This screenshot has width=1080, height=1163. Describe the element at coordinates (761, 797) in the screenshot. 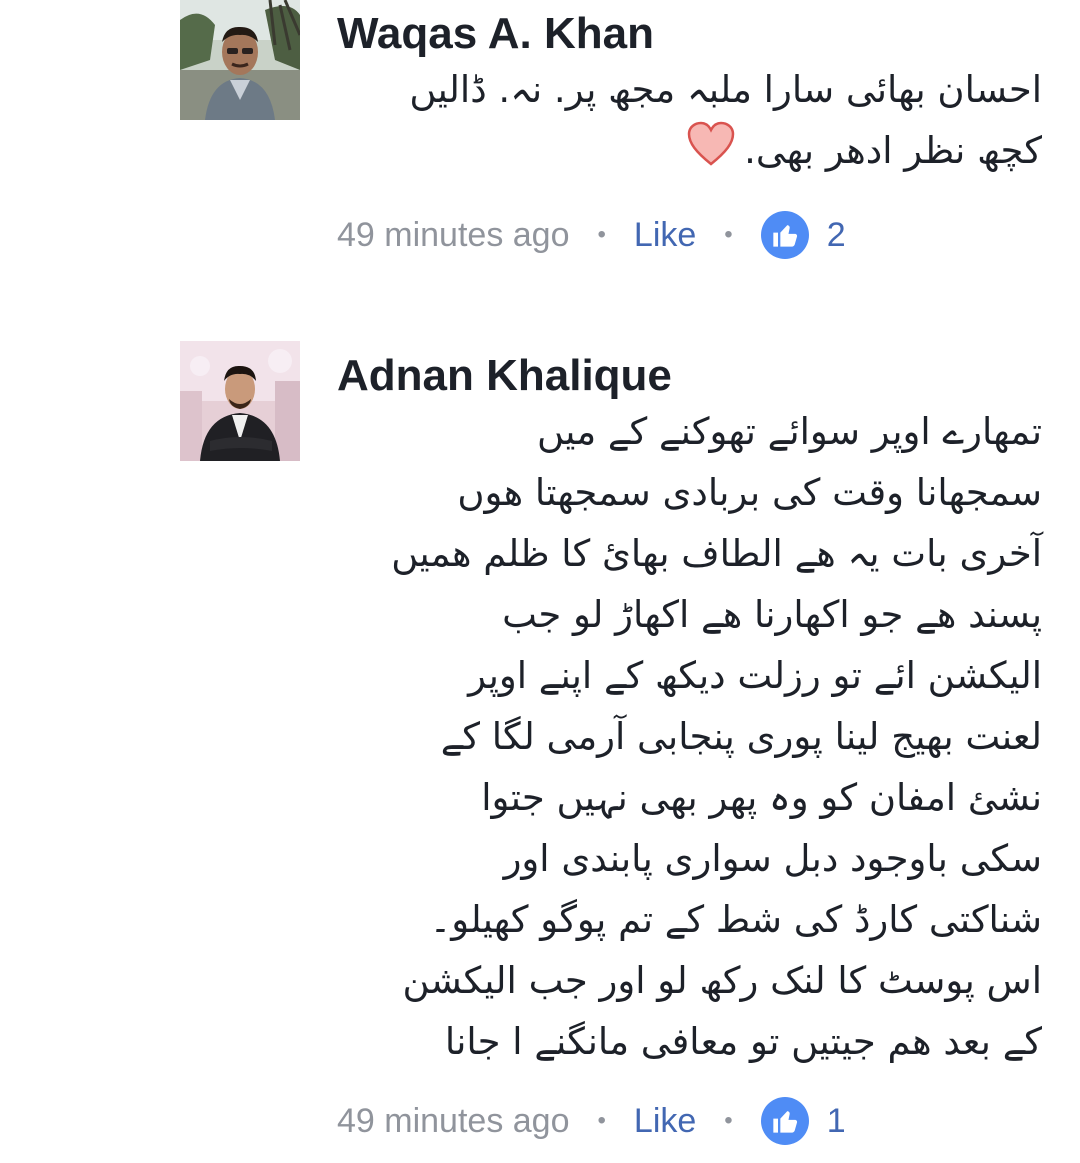

I see `comment-line: نشئ امفان کو وہ پھر بھی نہیں جتوا` at that location.